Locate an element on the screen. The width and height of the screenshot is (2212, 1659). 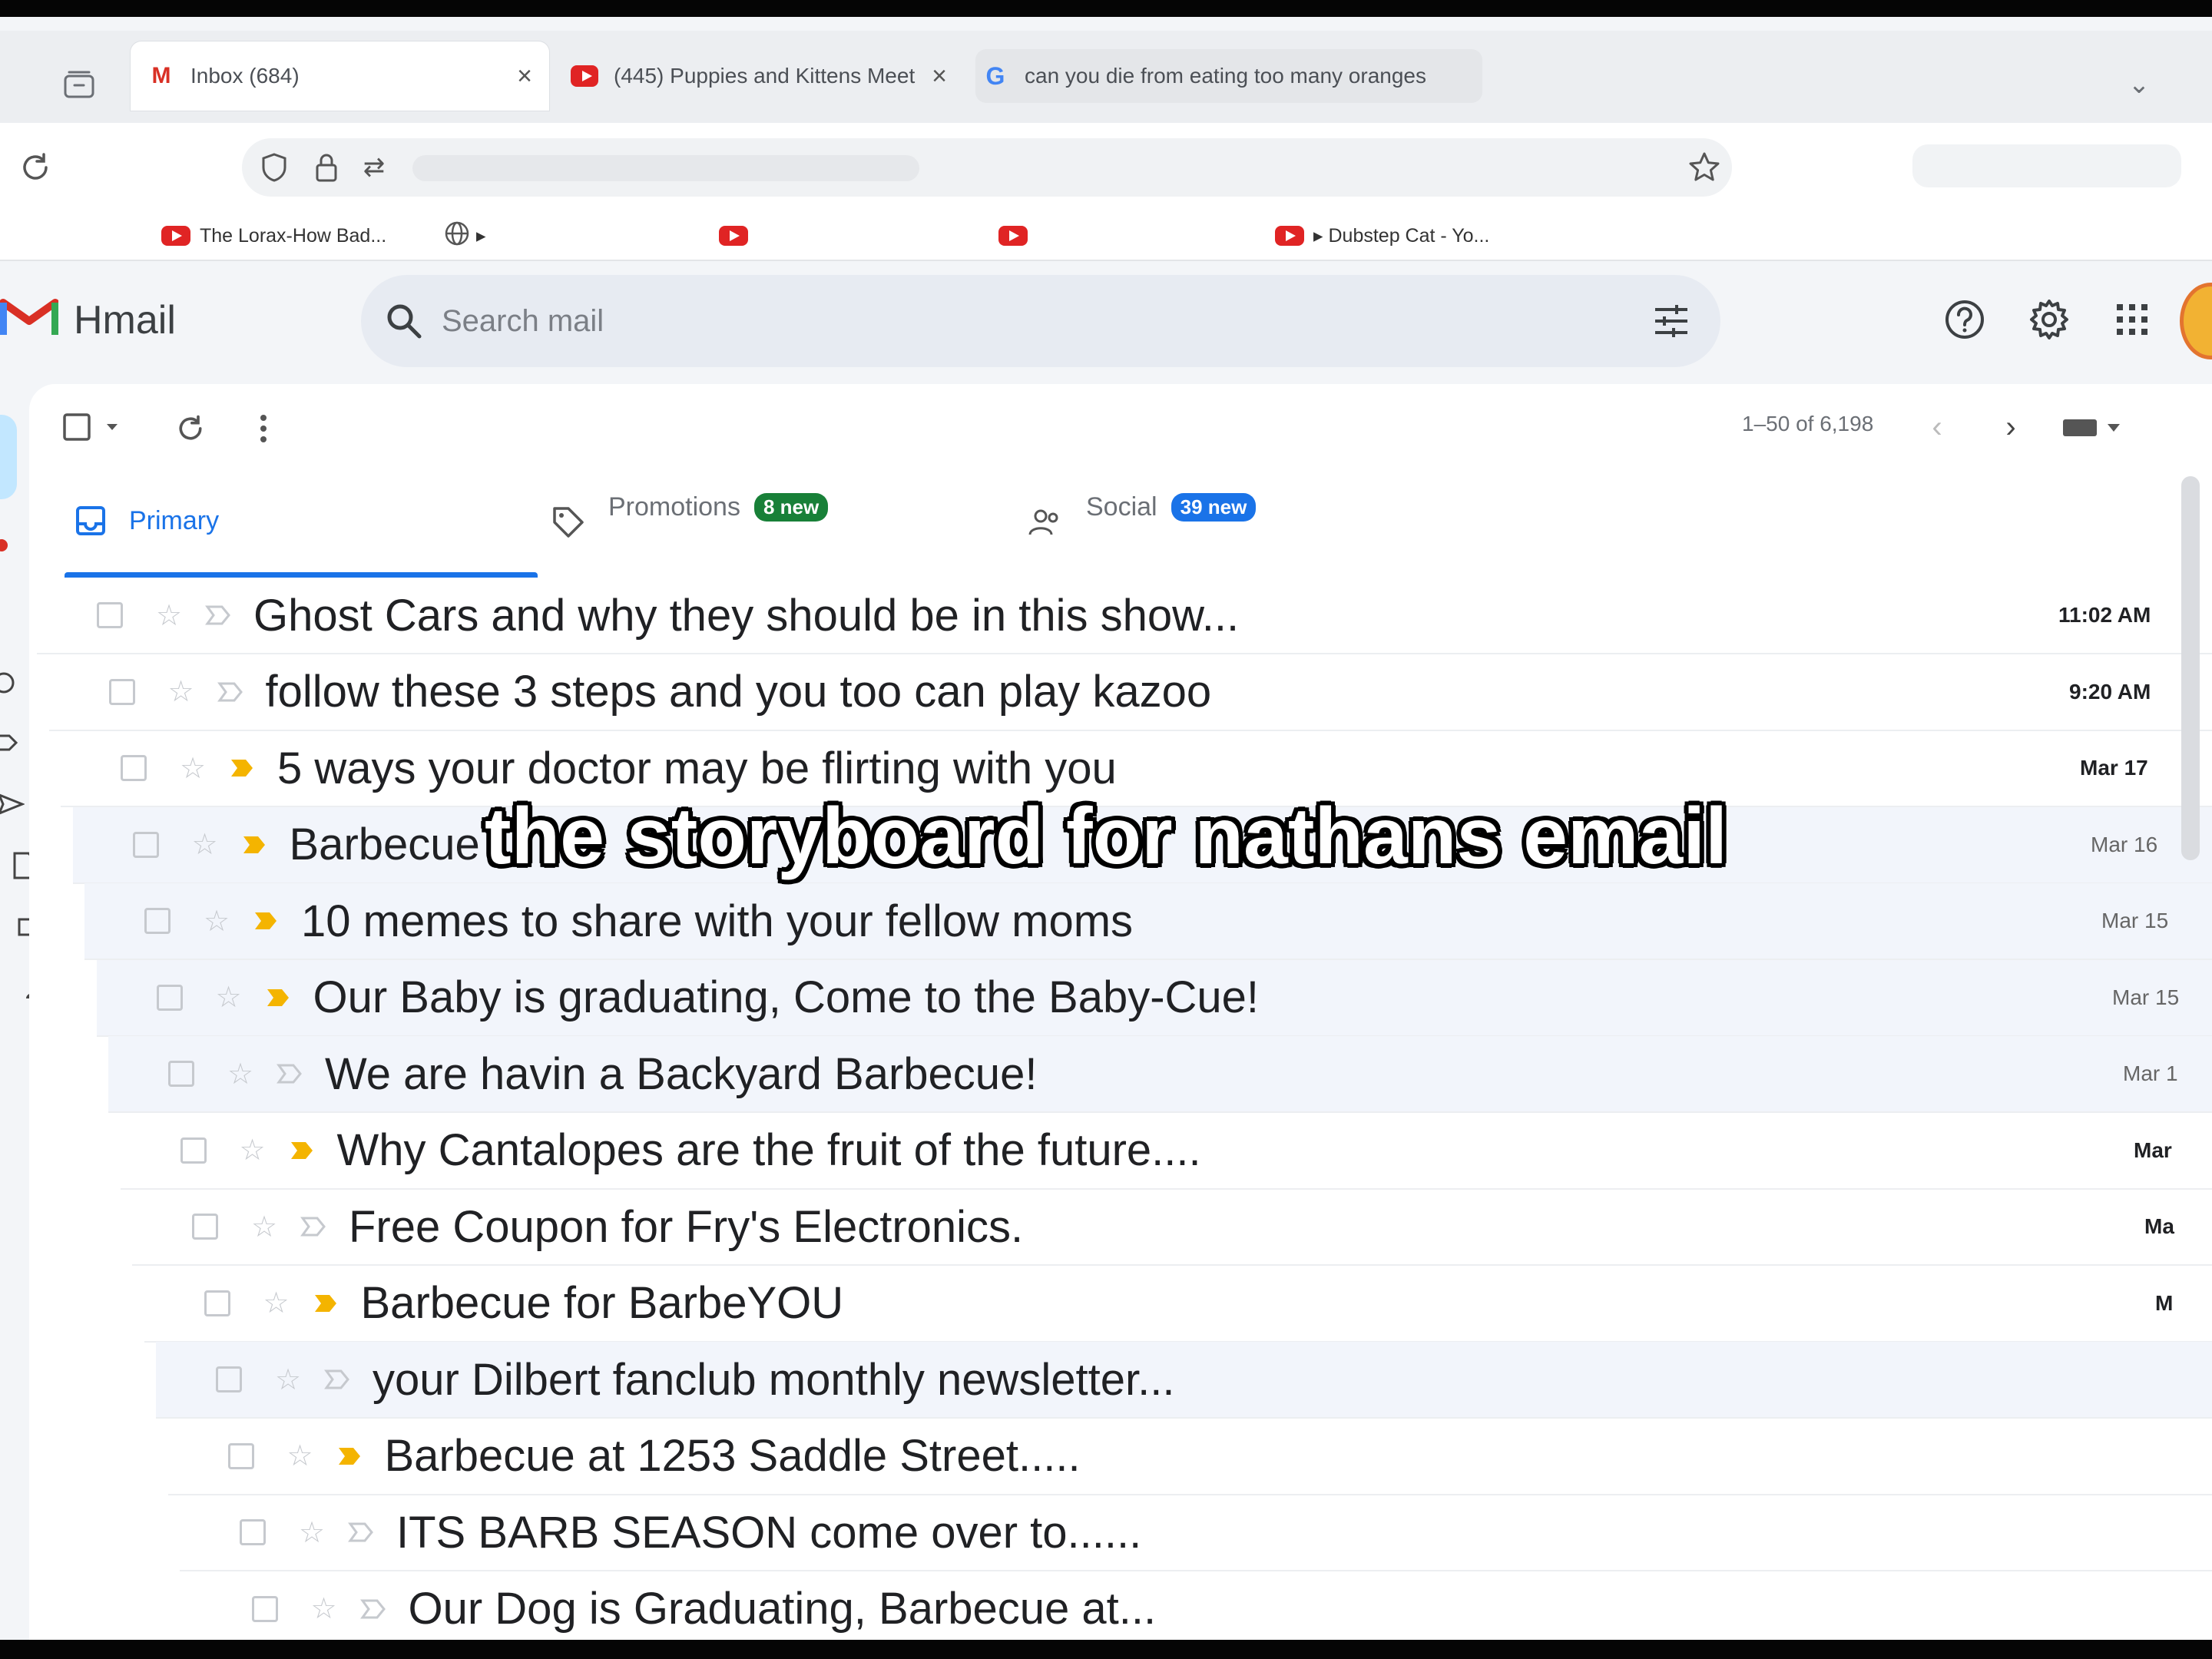
tab-overview-icon is located at coordinates (79, 84).